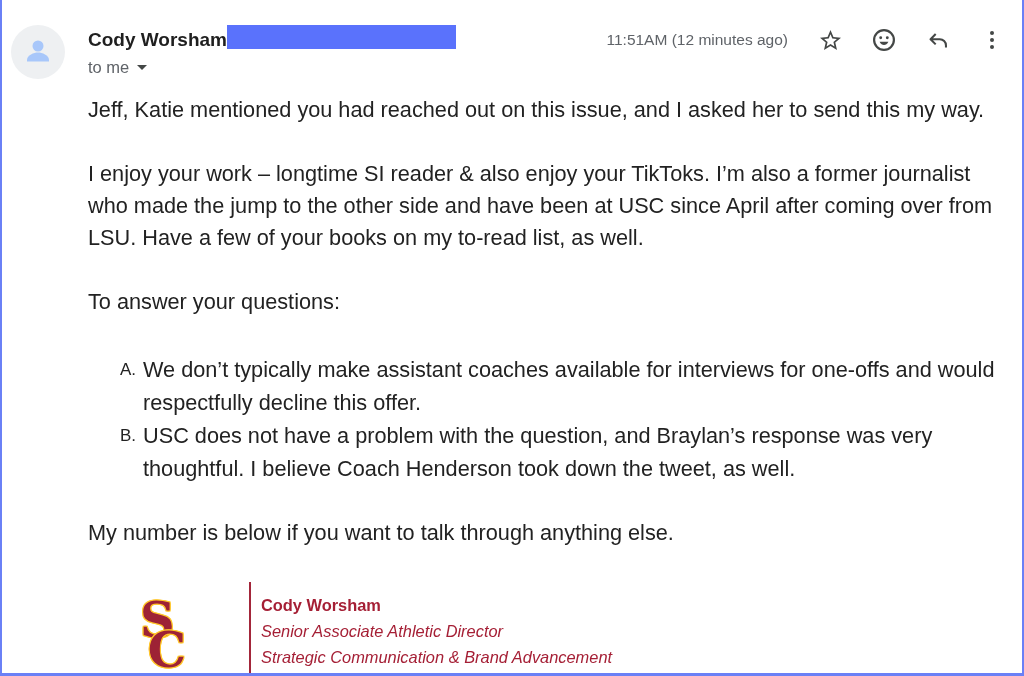  What do you see at coordinates (541, 206) in the screenshot?
I see `body-paragraph: I enjoy your work – longtime SI reader & also enjoy your TikToks. I’m also a former journalist who made the jump to the other side and have been at USC since April after coming over from LSU. Have a few of your books on my to-read list, as well.` at bounding box center [541, 206].